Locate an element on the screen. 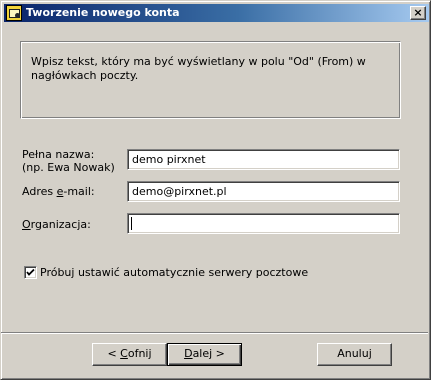 Image resolution: width=431 pixels, height=380 pixels. full-name-label-line1: Pełna nazwa: is located at coordinates (58, 154).